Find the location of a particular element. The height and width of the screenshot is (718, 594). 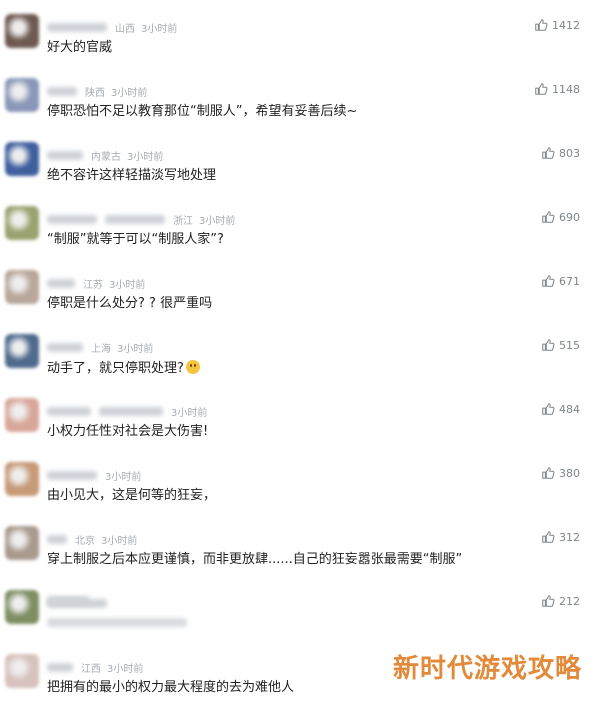

comment-item: 山西 3小时前好大的官威 1412 is located at coordinates (297, 46).